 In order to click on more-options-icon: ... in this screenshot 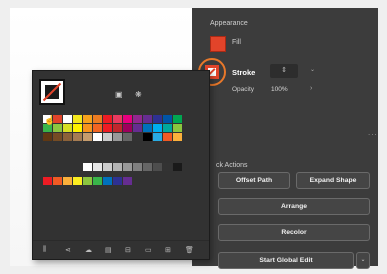, I will do `click(373, 132)`.